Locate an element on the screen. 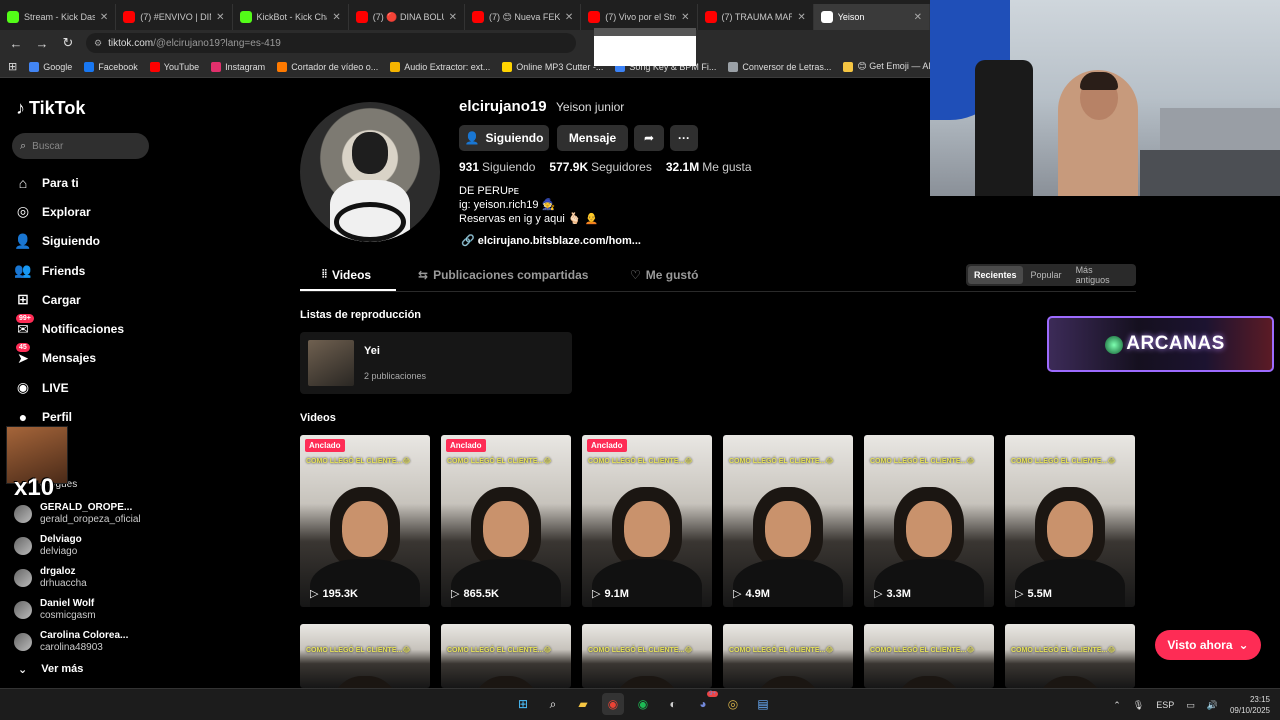  microphone-icon: 🎙 is located at coordinates (1138, 705).